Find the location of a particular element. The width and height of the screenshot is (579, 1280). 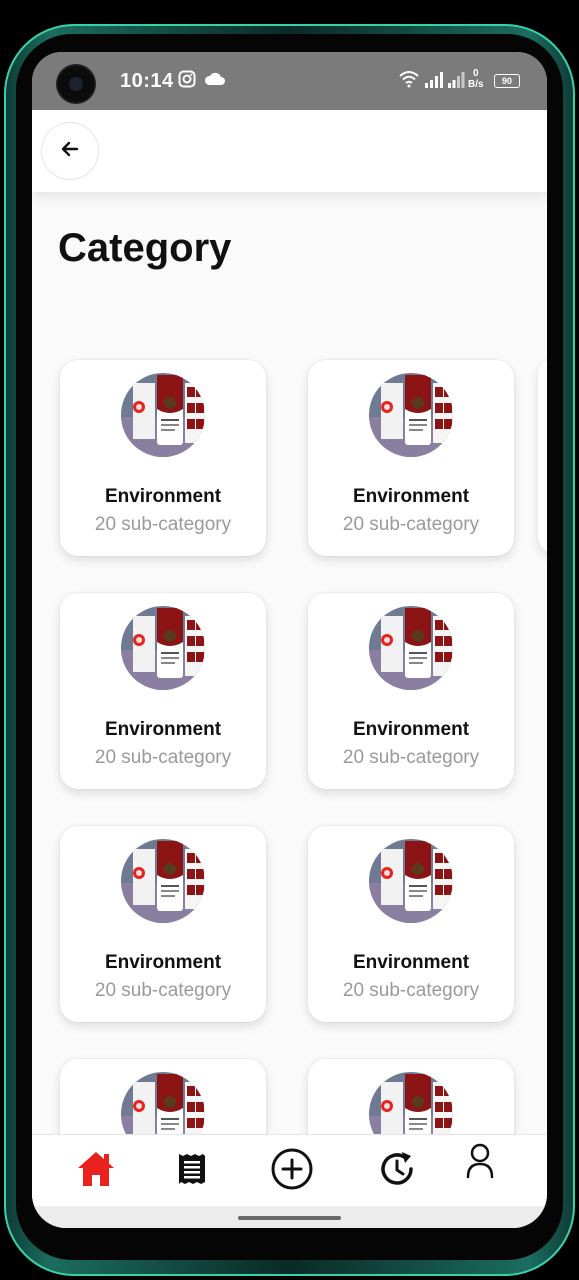

cloud-icon is located at coordinates (215, 81).